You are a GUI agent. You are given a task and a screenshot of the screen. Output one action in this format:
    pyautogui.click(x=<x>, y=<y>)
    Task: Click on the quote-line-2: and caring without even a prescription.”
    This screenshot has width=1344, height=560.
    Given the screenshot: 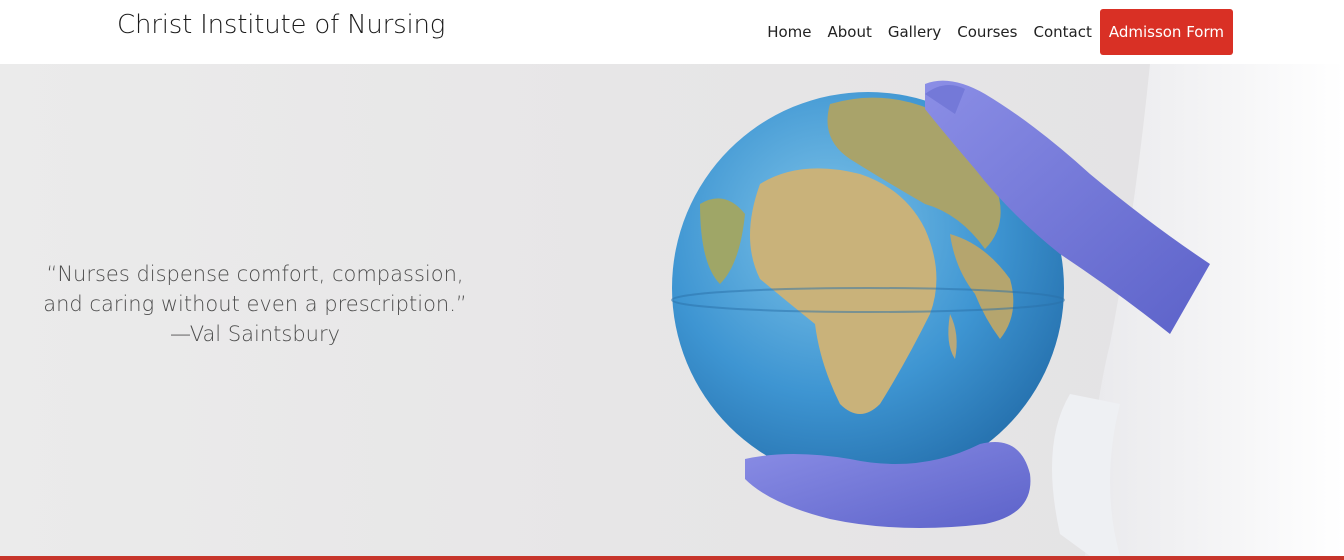 What is the action you would take?
    pyautogui.click(x=255, y=304)
    